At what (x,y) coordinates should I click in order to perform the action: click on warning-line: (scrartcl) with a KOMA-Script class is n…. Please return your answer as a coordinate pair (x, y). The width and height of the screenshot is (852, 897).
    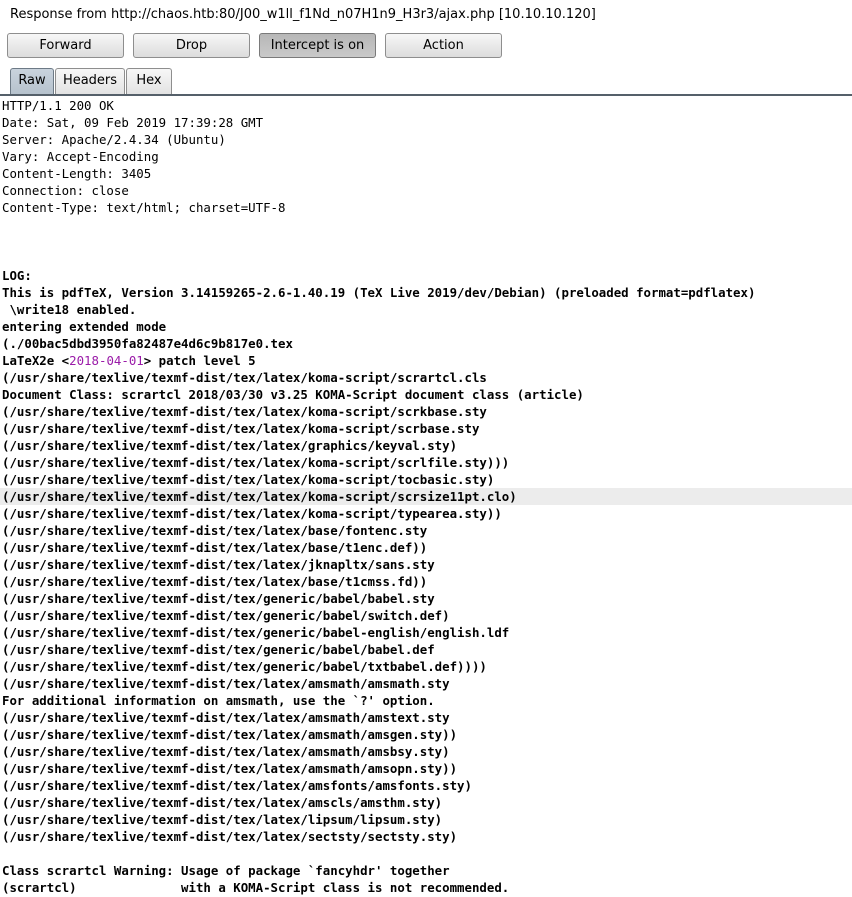
    Looking at the image, I should click on (256, 887).